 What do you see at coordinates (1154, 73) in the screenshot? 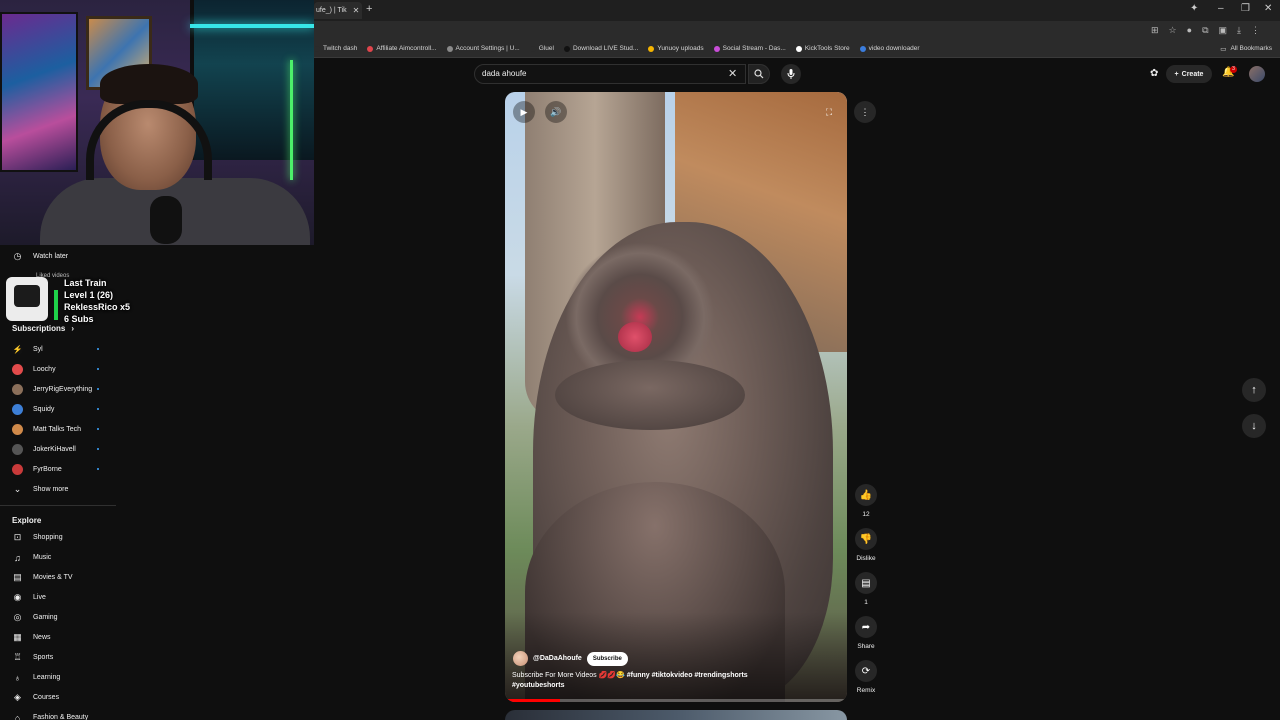
I see `studio-icon: ✿` at bounding box center [1154, 73].